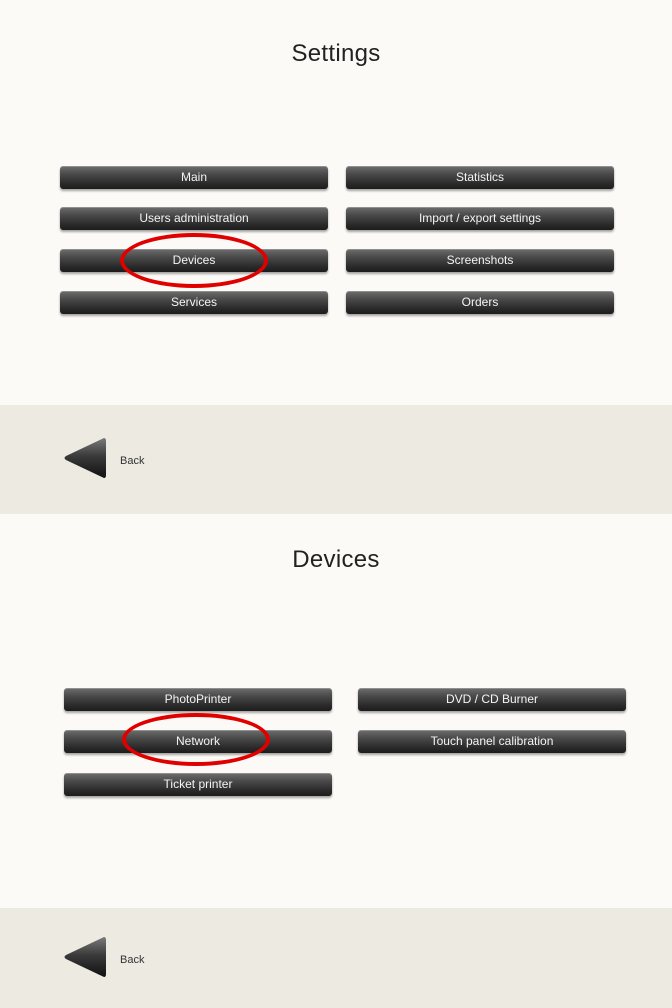  I want to click on network-button: Network, so click(198, 741).